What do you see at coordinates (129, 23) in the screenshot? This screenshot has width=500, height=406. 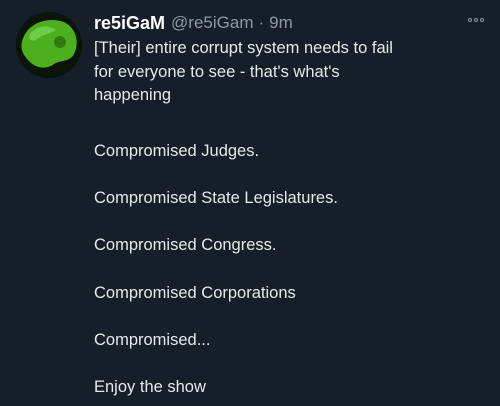 I see `display-name: re5iGaM` at bounding box center [129, 23].